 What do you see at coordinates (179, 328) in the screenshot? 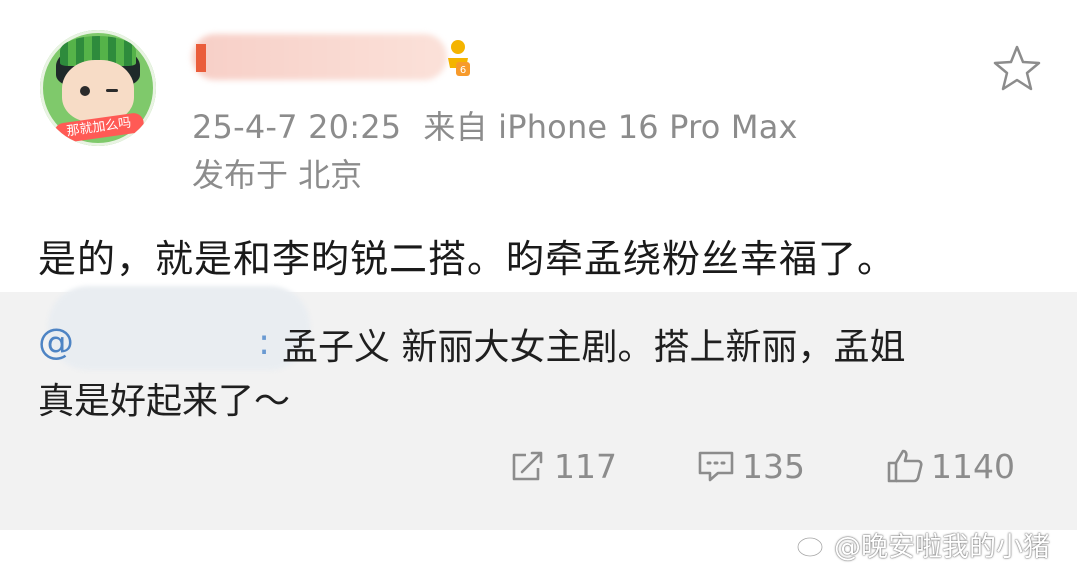
I see `mention-redacted` at bounding box center [179, 328].